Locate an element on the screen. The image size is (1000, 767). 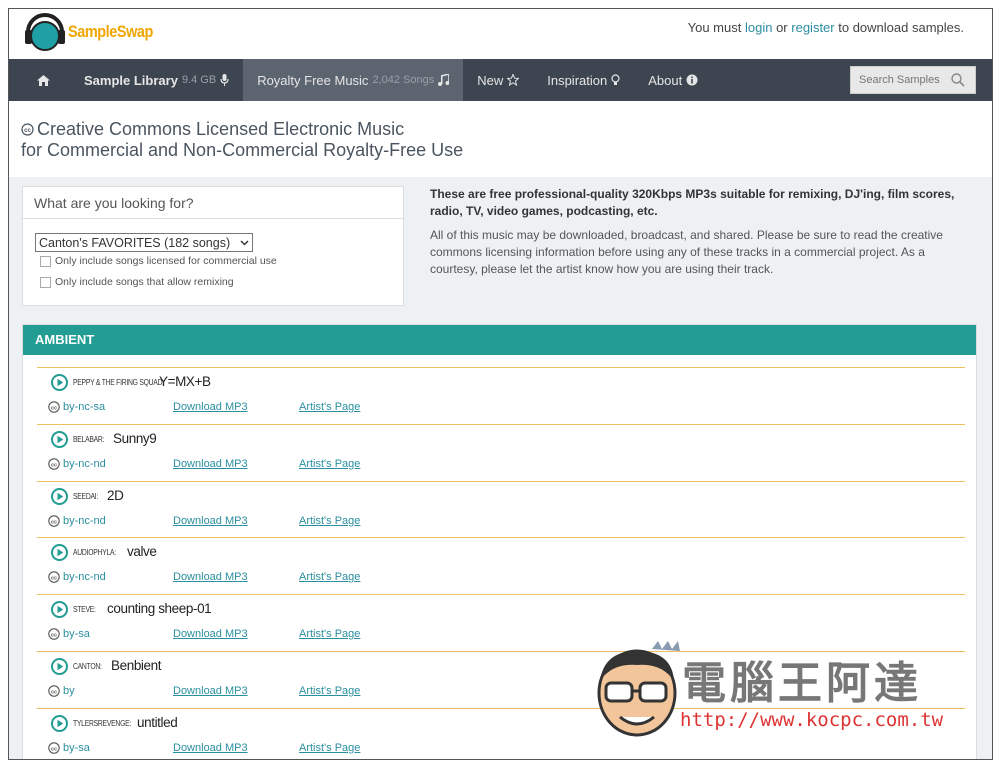
home-icon is located at coordinates (43, 80).